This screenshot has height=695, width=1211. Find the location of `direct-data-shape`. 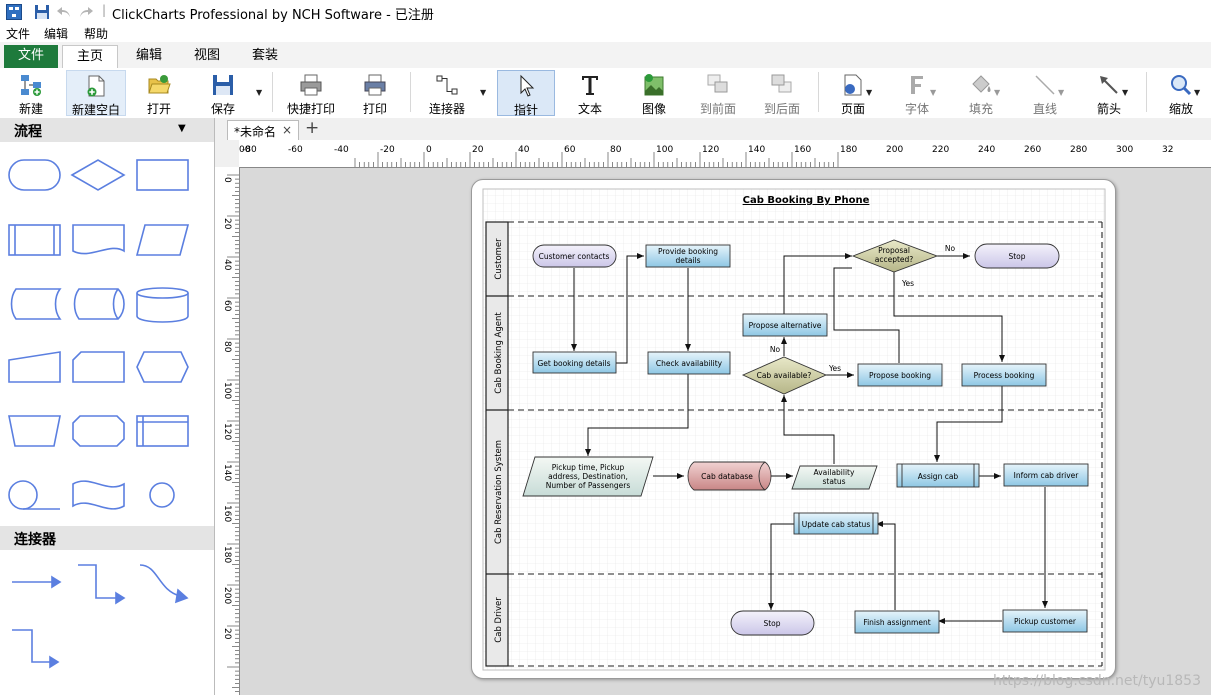

direct-data-shape is located at coordinates (99, 304).